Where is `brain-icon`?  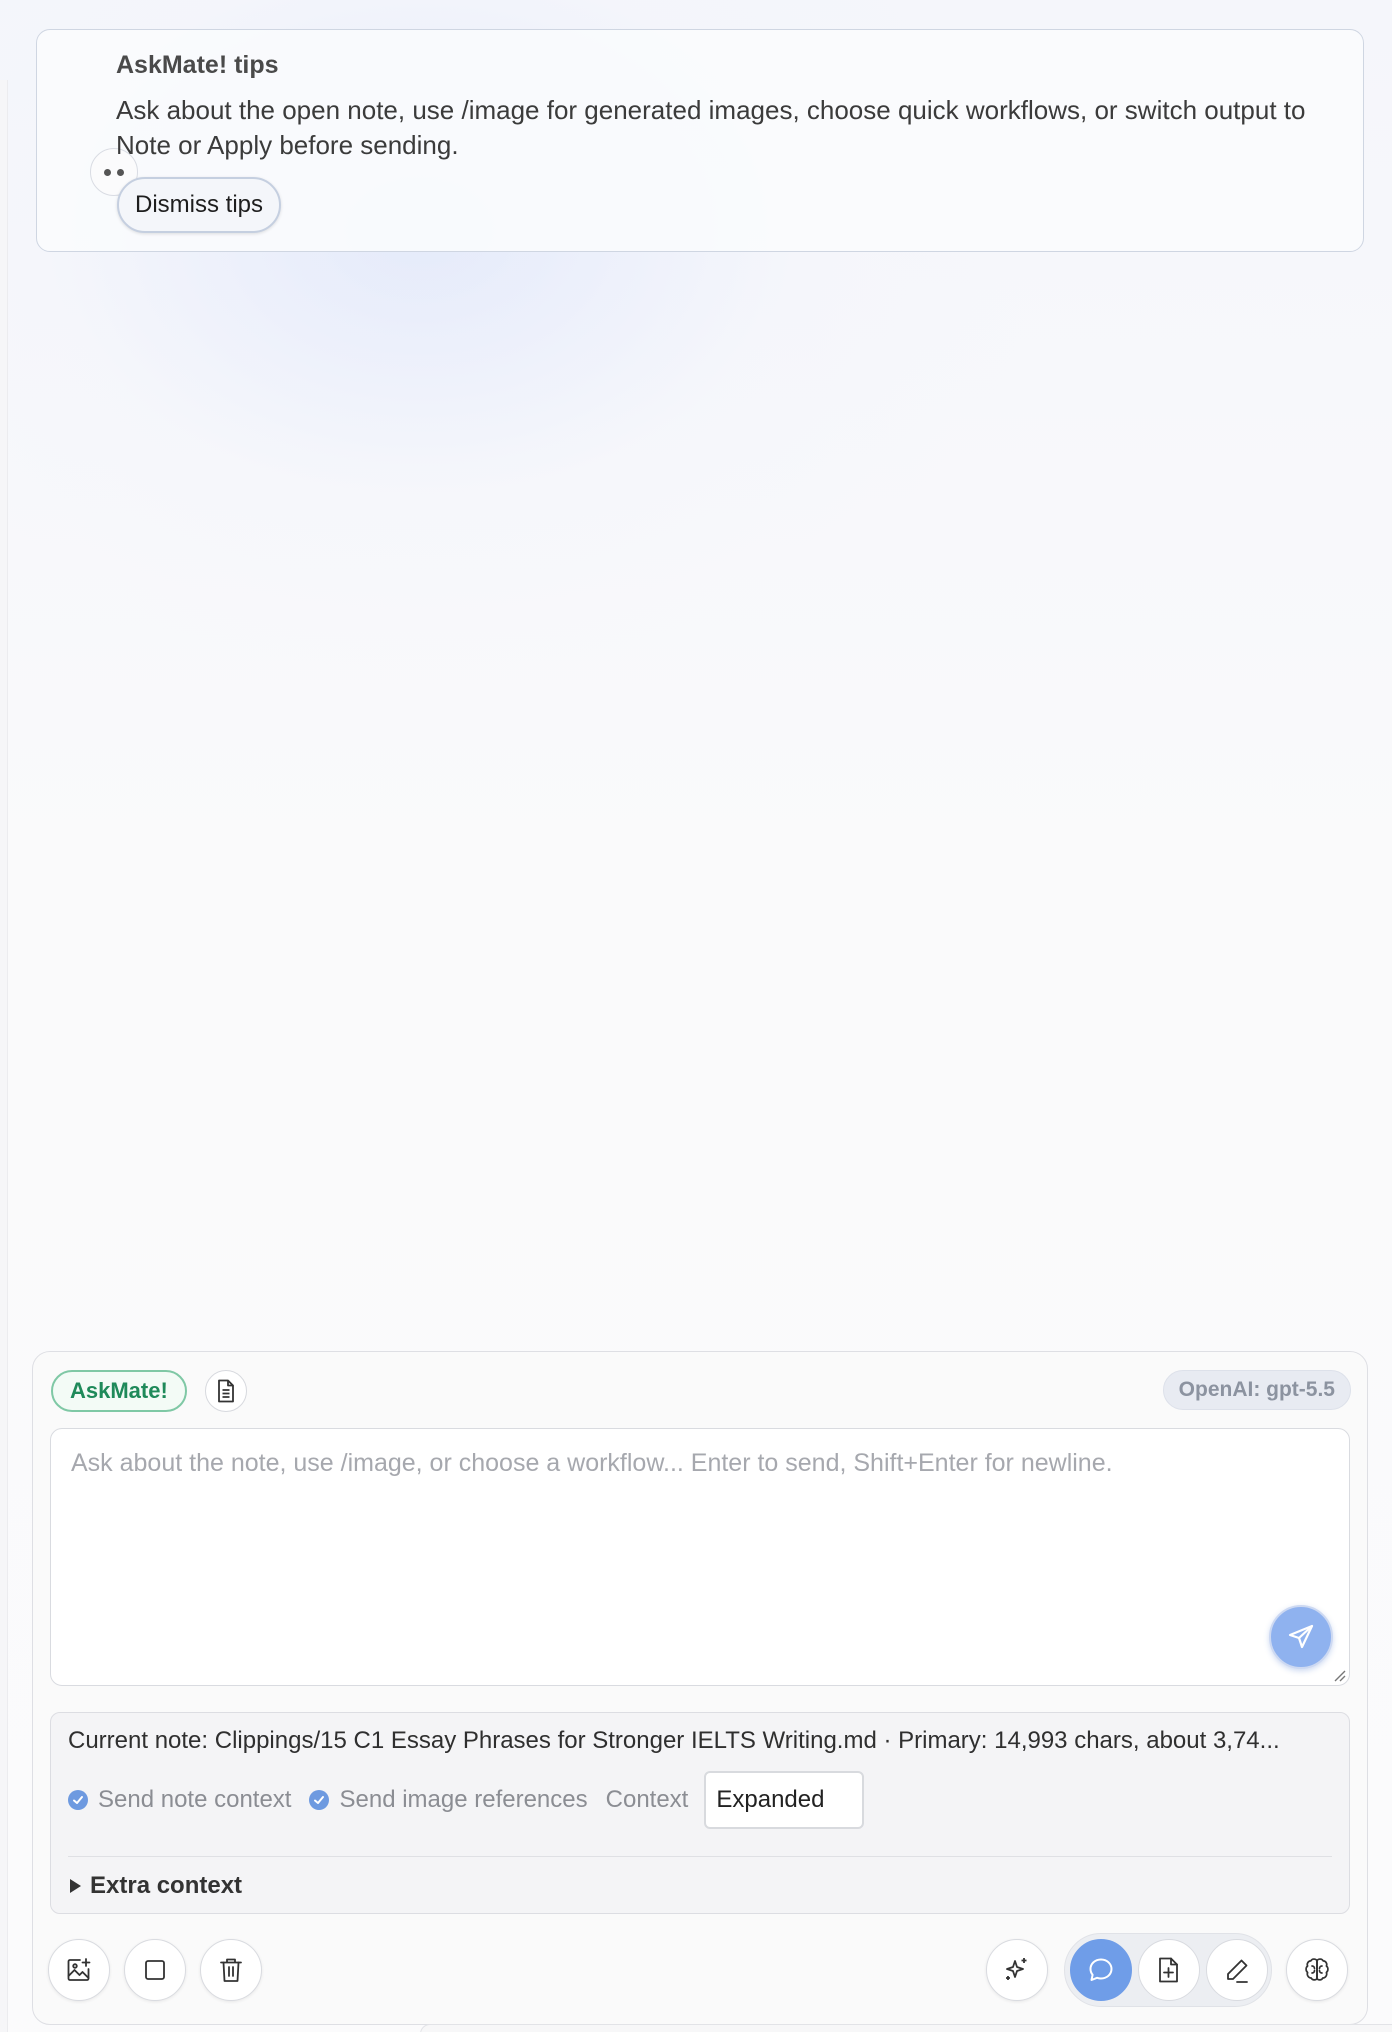
brain-icon is located at coordinates (1317, 1969).